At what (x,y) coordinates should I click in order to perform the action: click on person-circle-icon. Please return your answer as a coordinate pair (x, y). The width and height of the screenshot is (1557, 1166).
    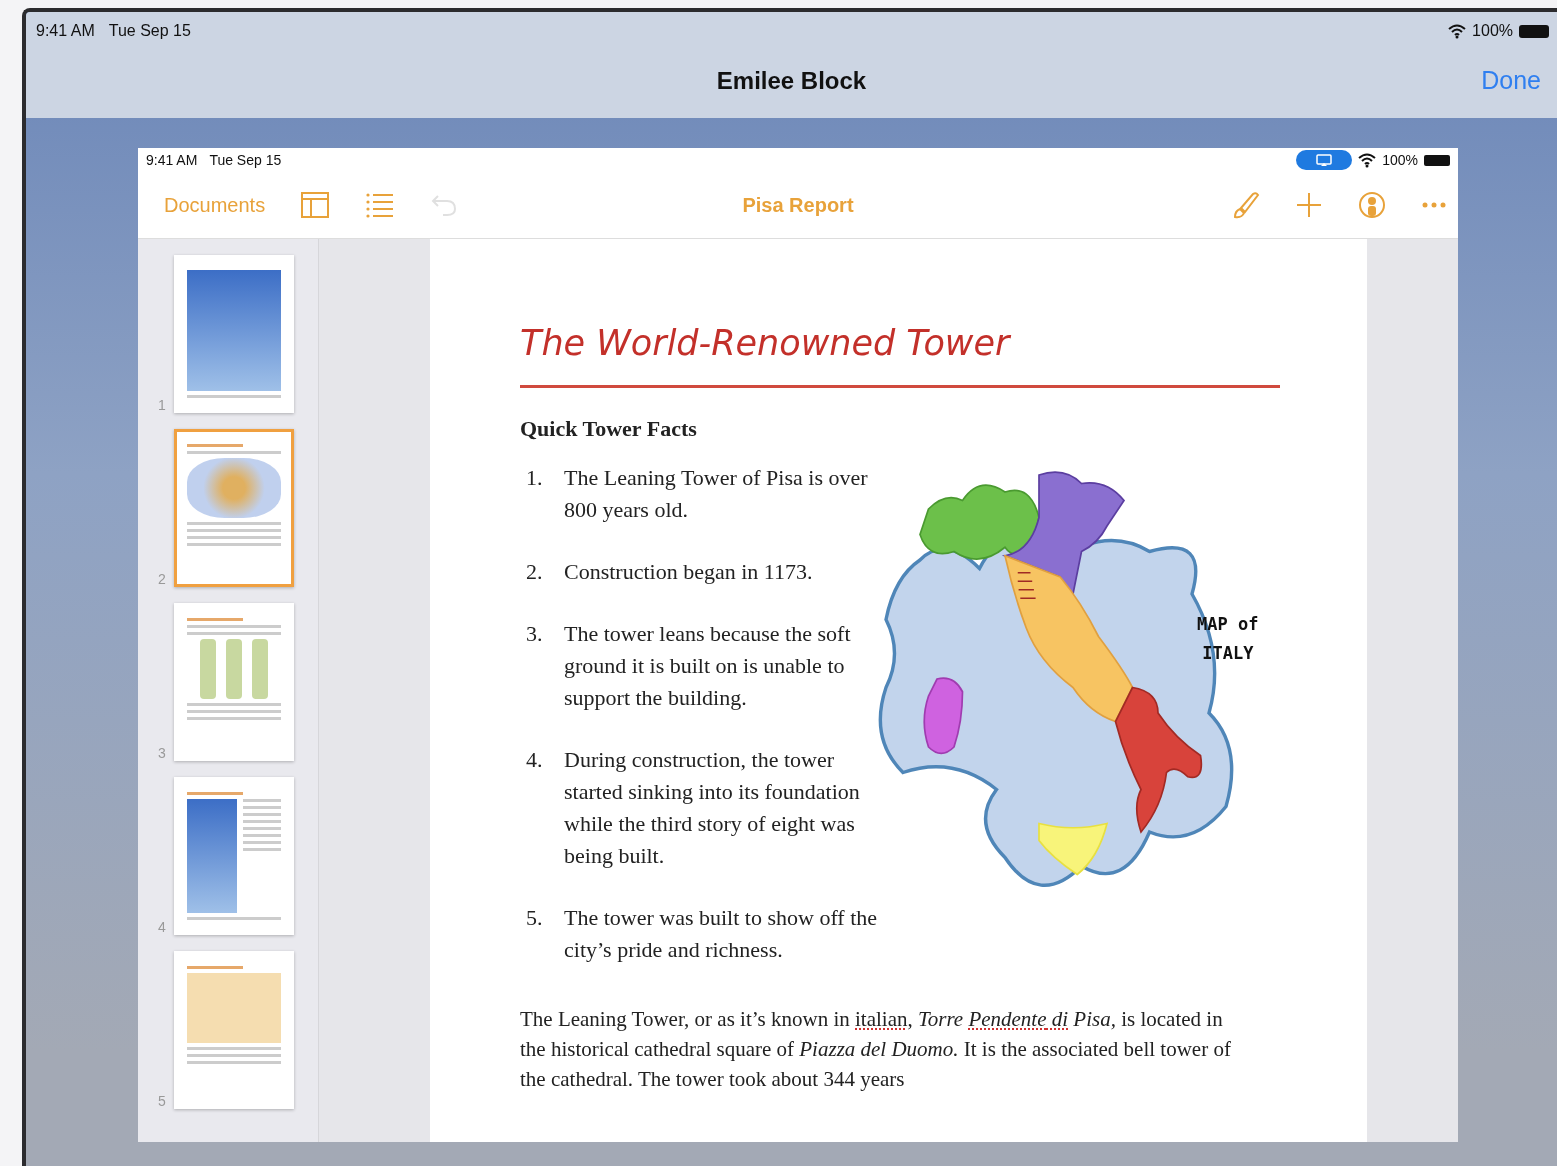
    Looking at the image, I should click on (1372, 205).